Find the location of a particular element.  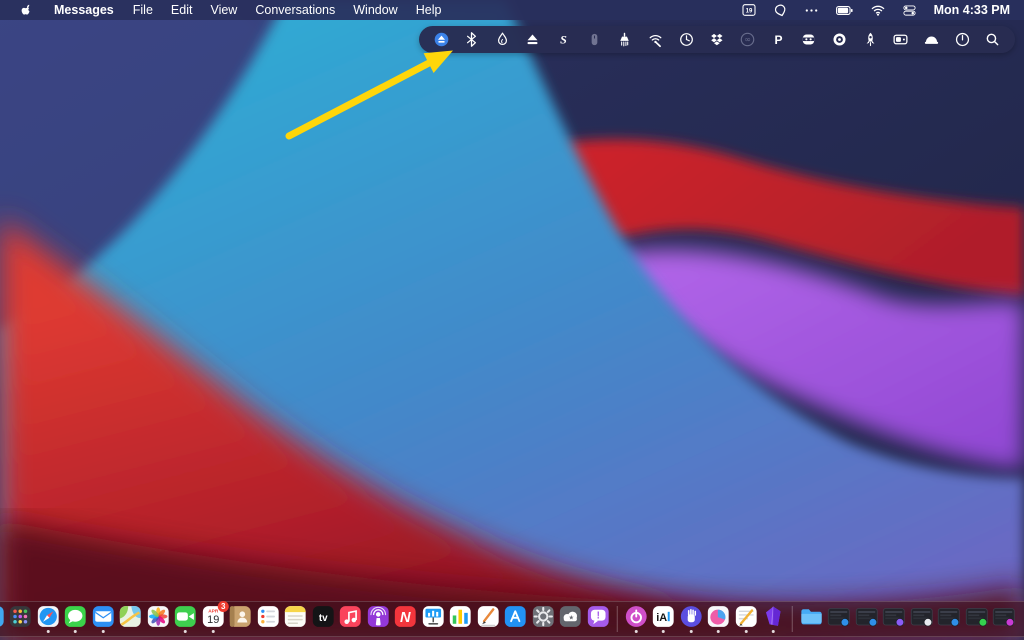

dock-icon-facetime is located at coordinates (185, 619).